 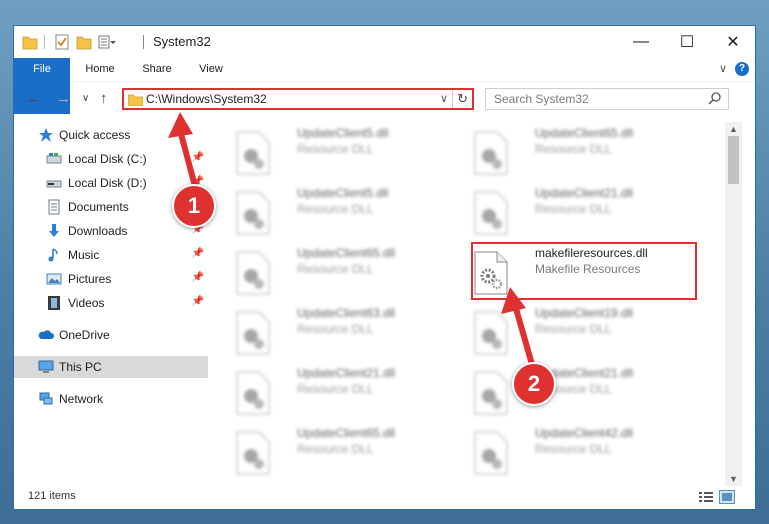 I want to click on sidebar-item-label: Documents, so click(x=98, y=207).